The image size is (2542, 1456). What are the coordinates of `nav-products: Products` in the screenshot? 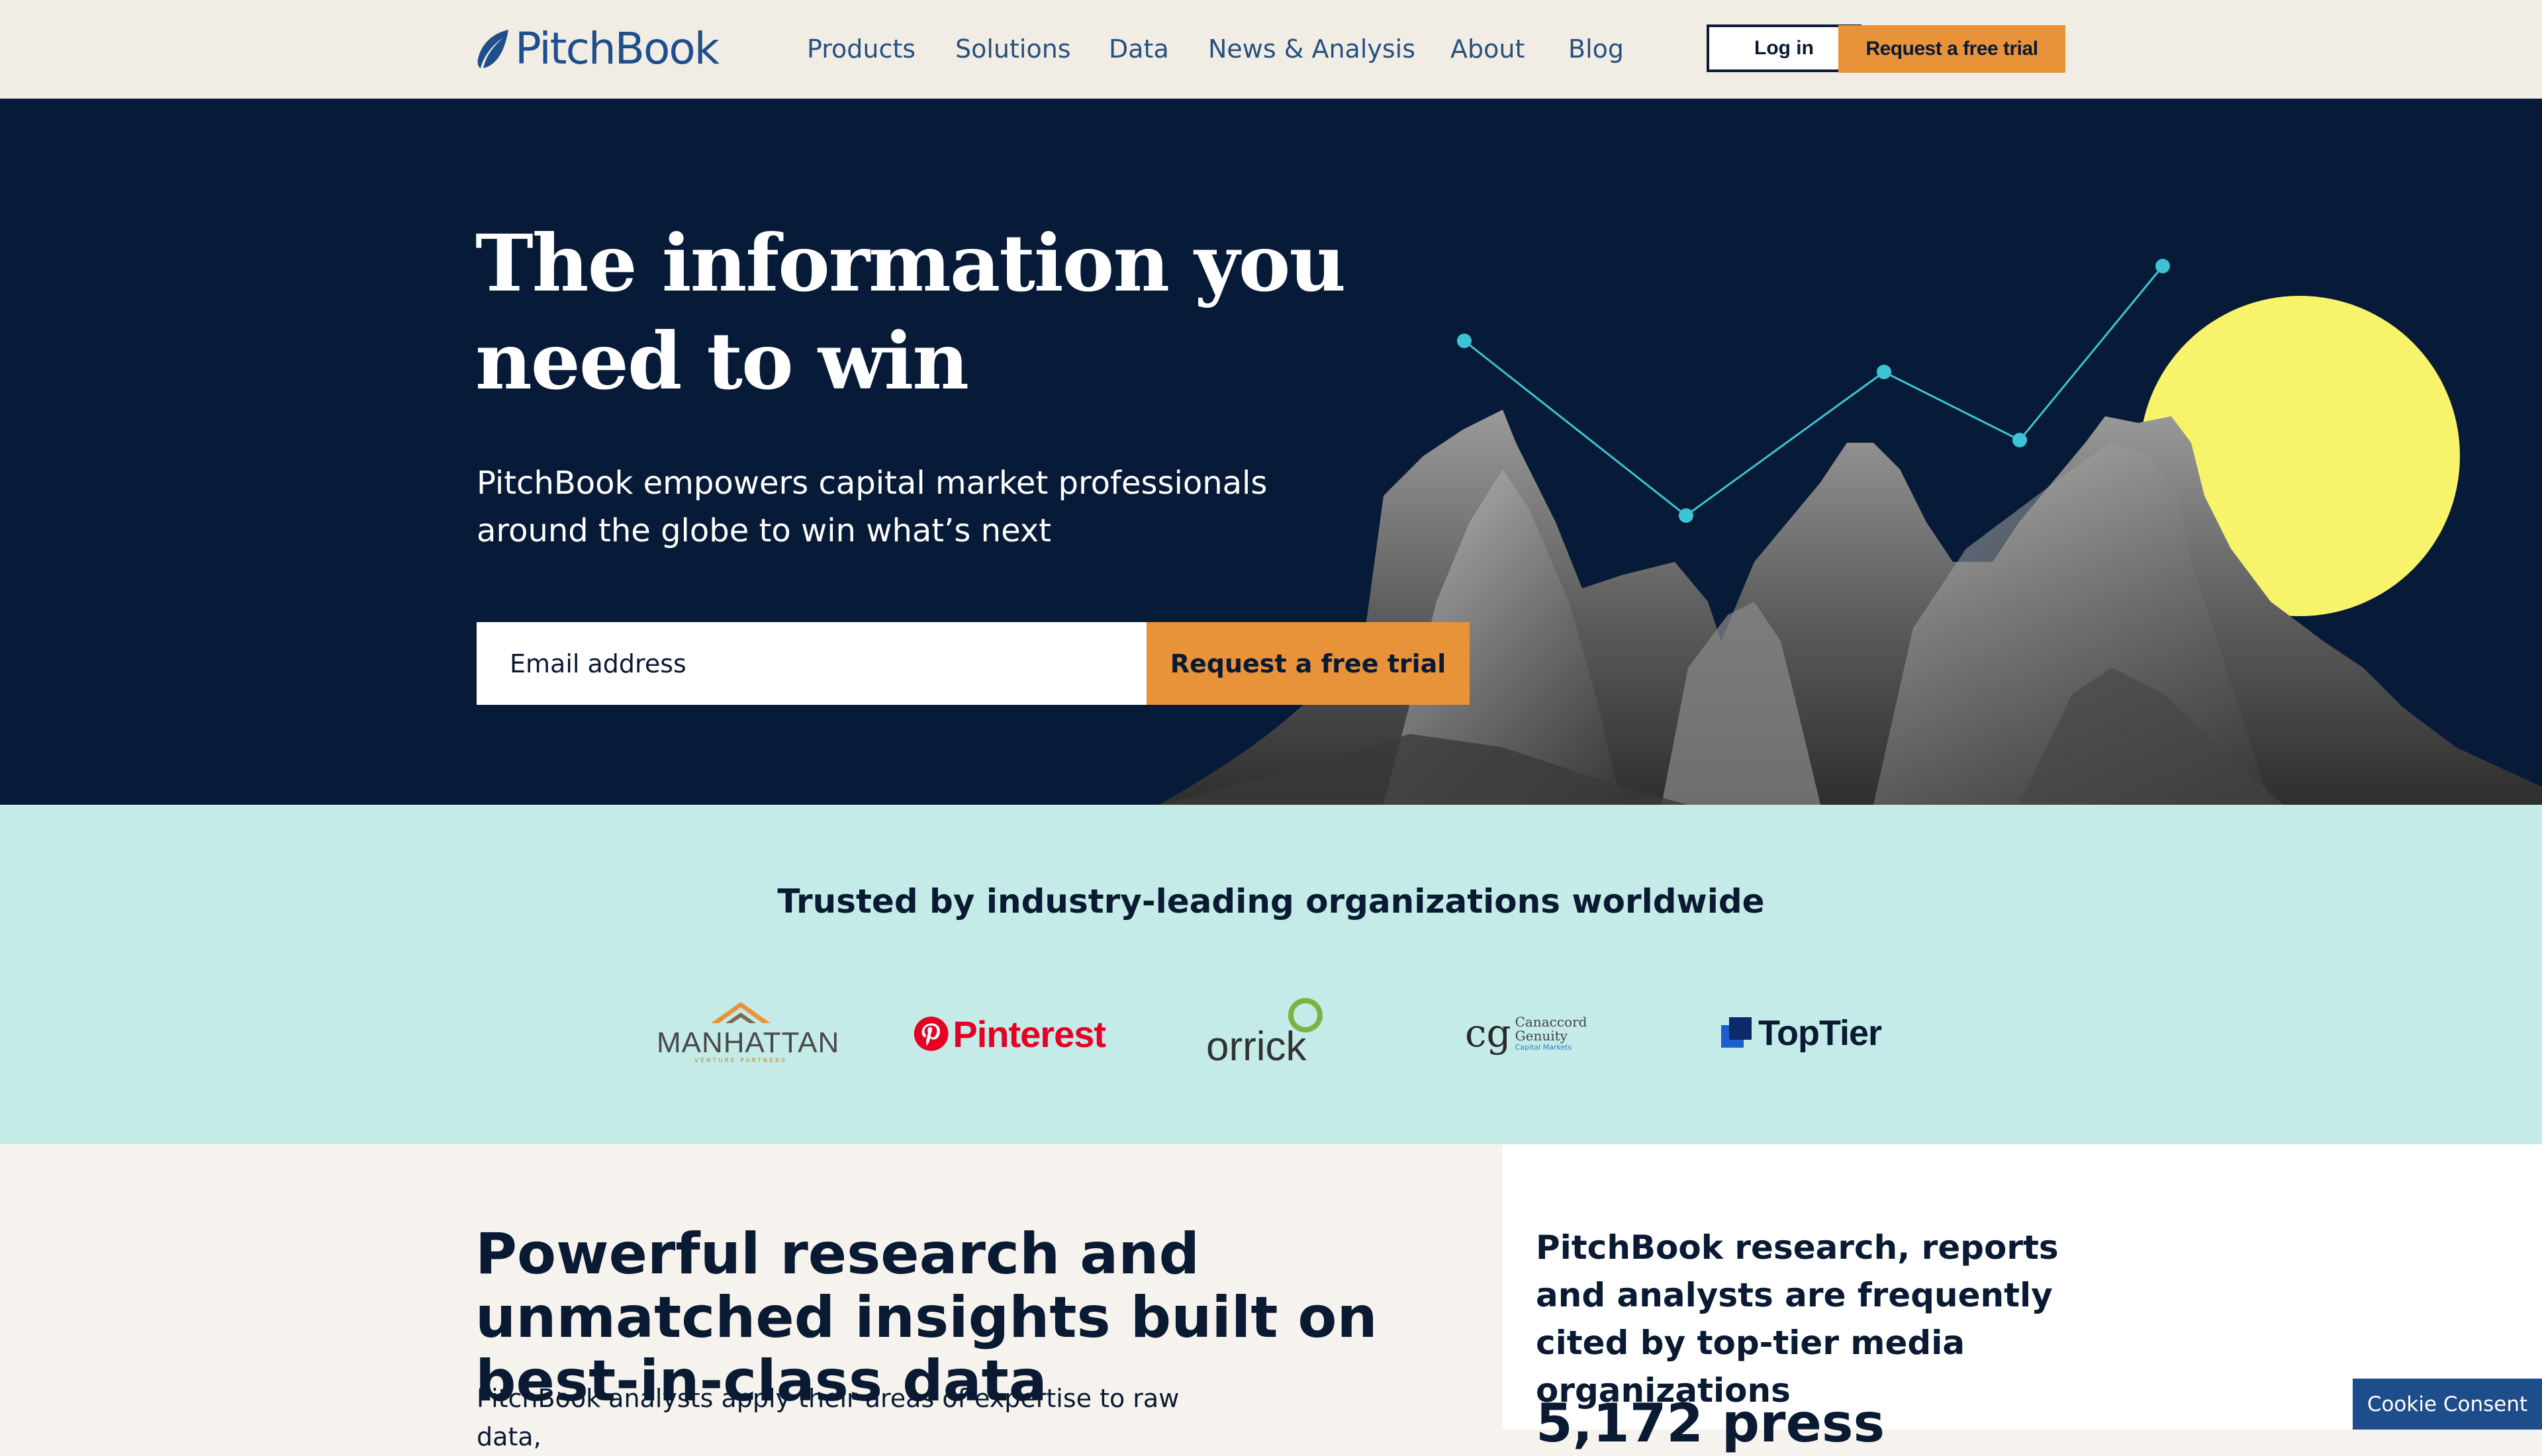 It's located at (862, 49).